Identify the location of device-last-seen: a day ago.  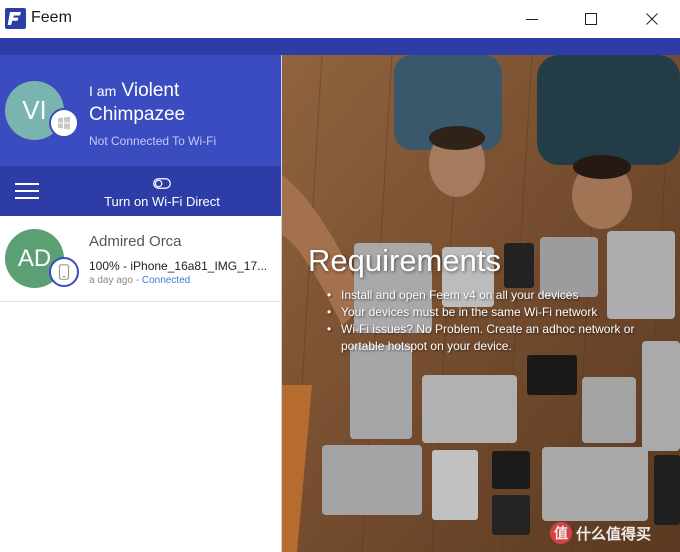
(111, 280).